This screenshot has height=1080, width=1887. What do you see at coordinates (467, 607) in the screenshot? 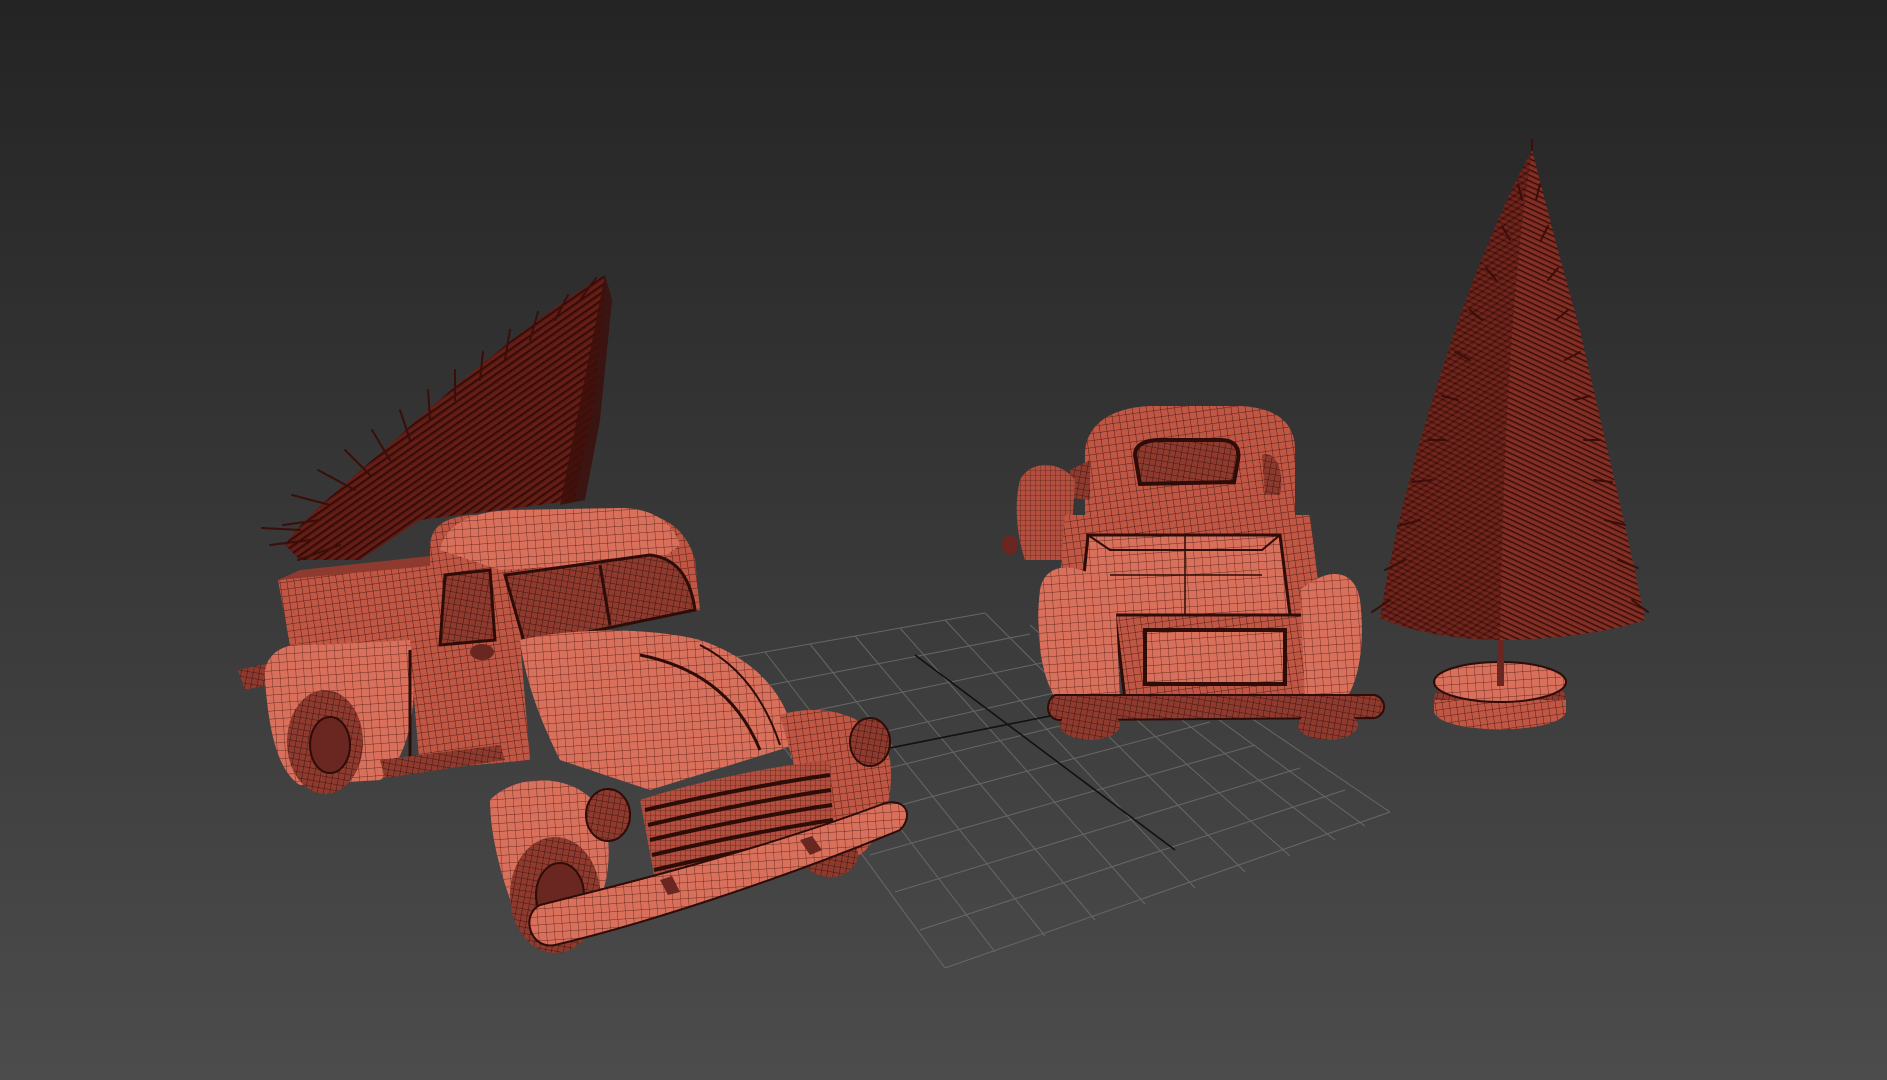
I see `side-window` at bounding box center [467, 607].